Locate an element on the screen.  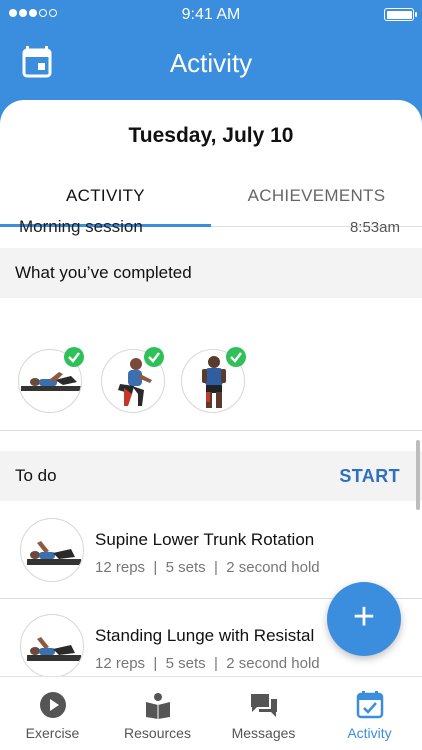
nav-item-messages: Messages is located at coordinates (263, 713).